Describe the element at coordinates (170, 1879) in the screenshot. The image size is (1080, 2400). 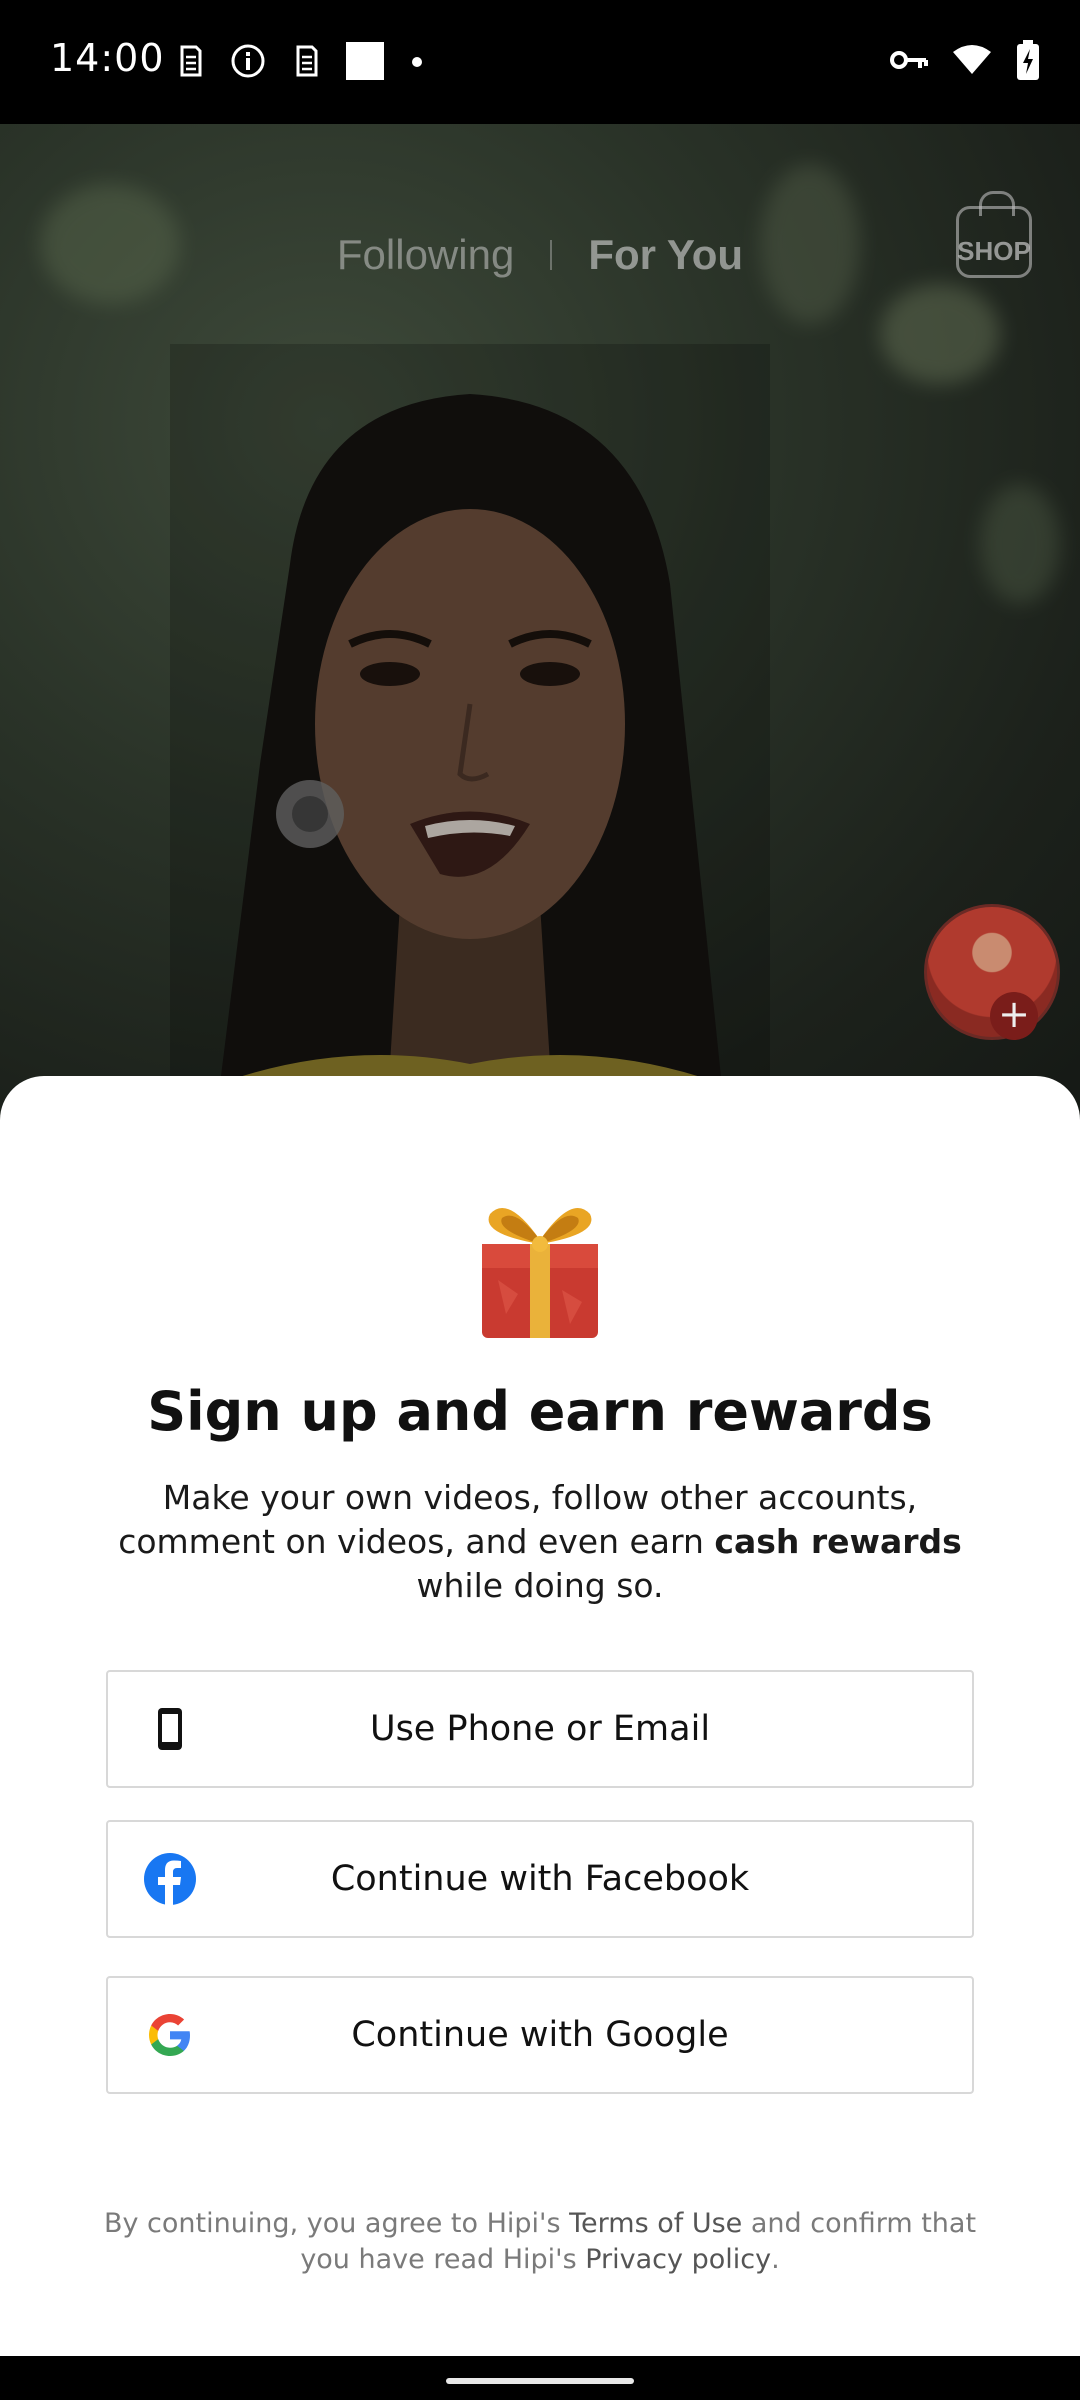
I see `facebook-icon` at that location.